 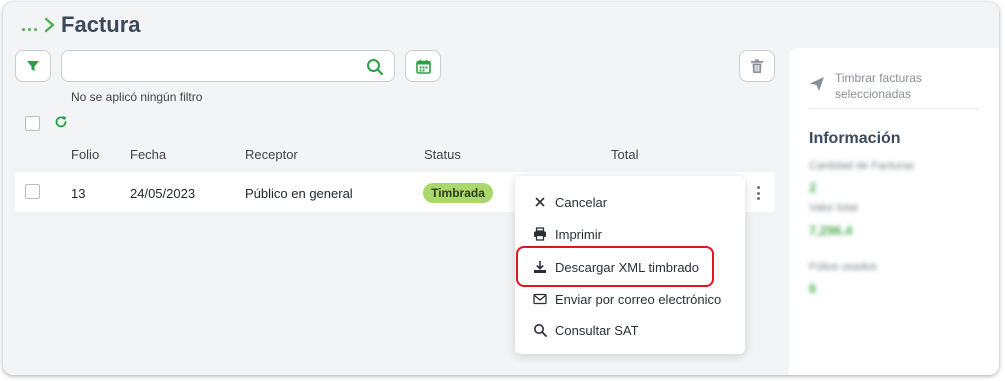 I want to click on search-input, so click(x=210, y=66).